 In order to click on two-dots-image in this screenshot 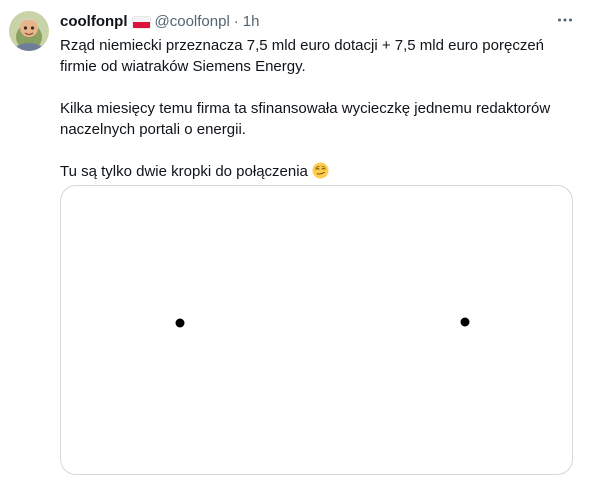, I will do `click(322, 322)`.